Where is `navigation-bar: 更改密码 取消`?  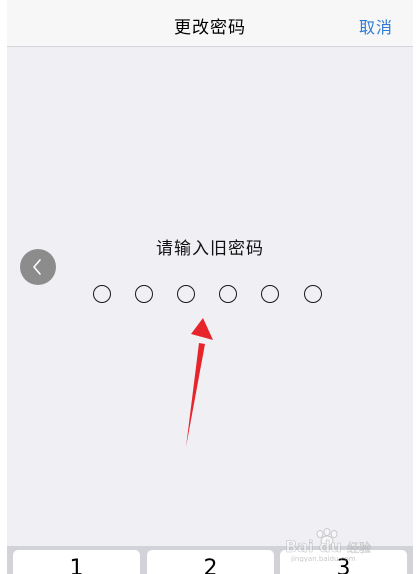
navigation-bar: 更改密码 取消 is located at coordinates (210, 23).